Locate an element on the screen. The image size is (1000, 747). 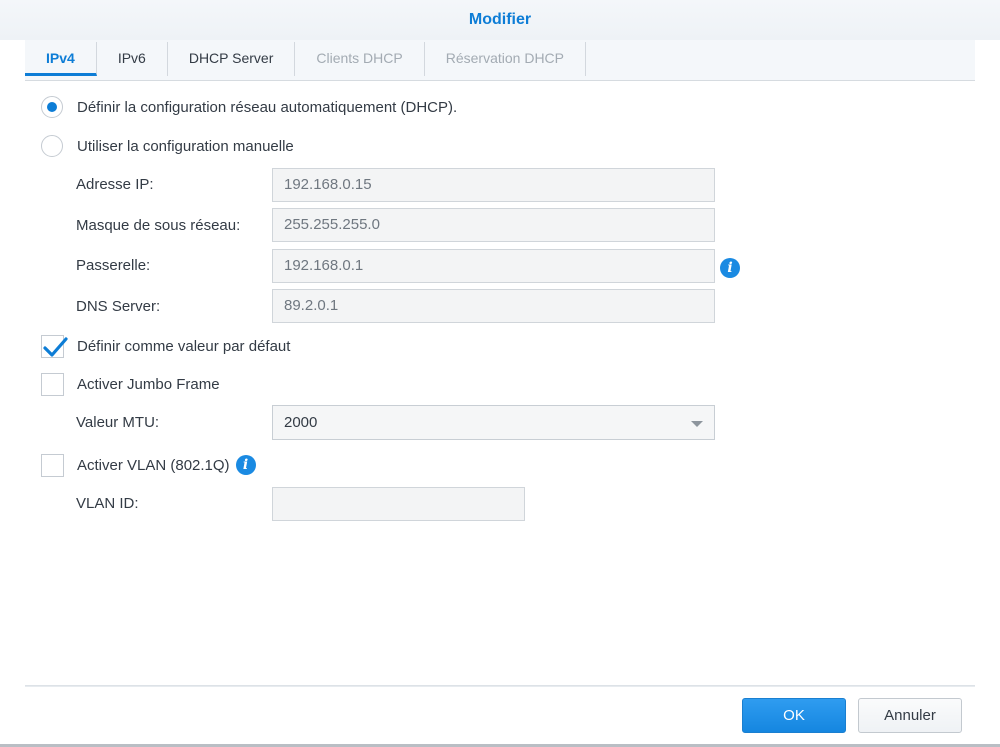
gateway-label: Passerelle: is located at coordinates (113, 265).